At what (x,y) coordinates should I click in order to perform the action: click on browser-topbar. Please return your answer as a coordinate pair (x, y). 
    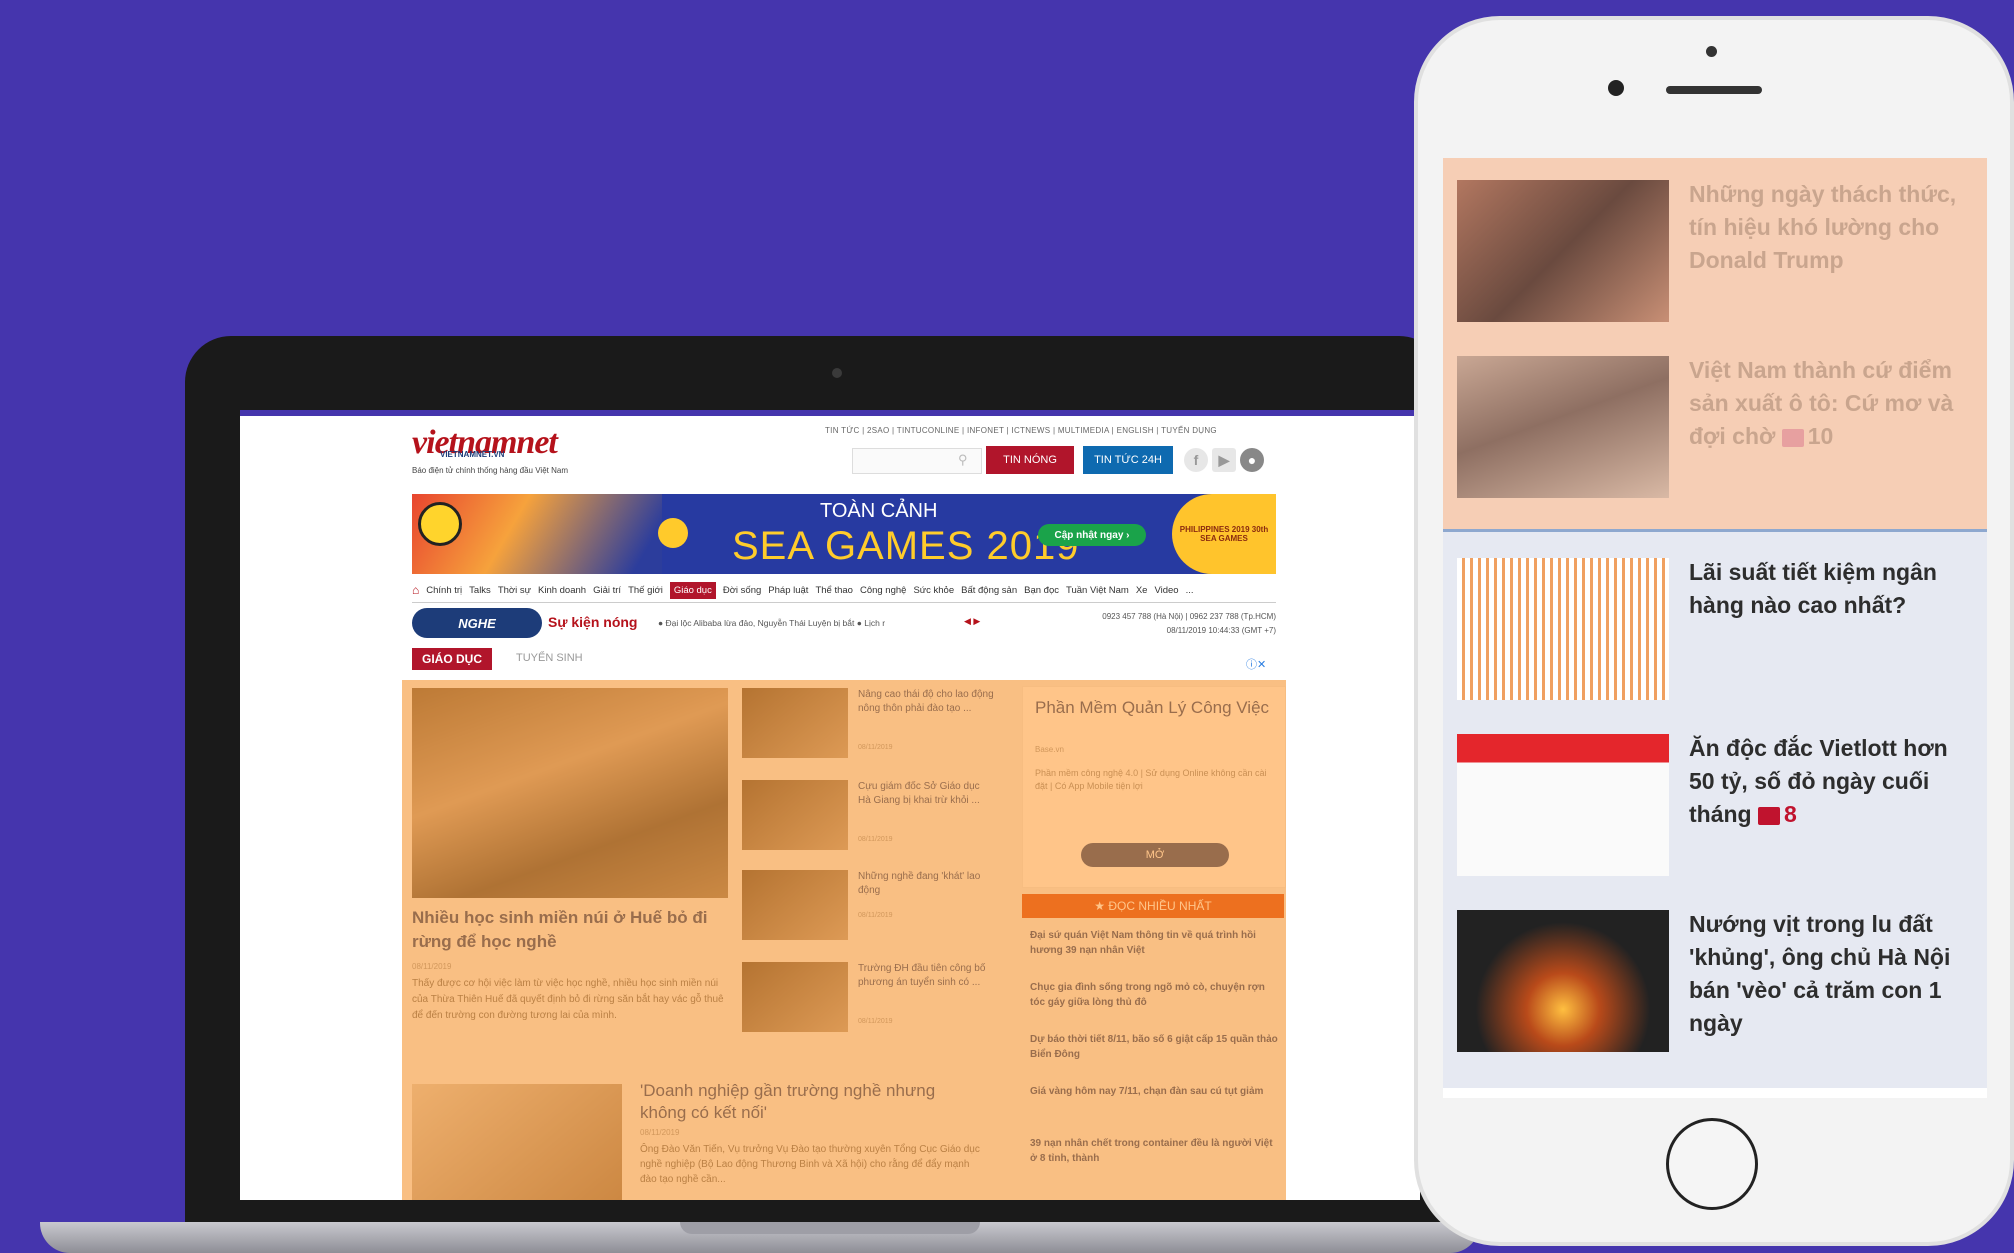
    Looking at the image, I should click on (830, 413).